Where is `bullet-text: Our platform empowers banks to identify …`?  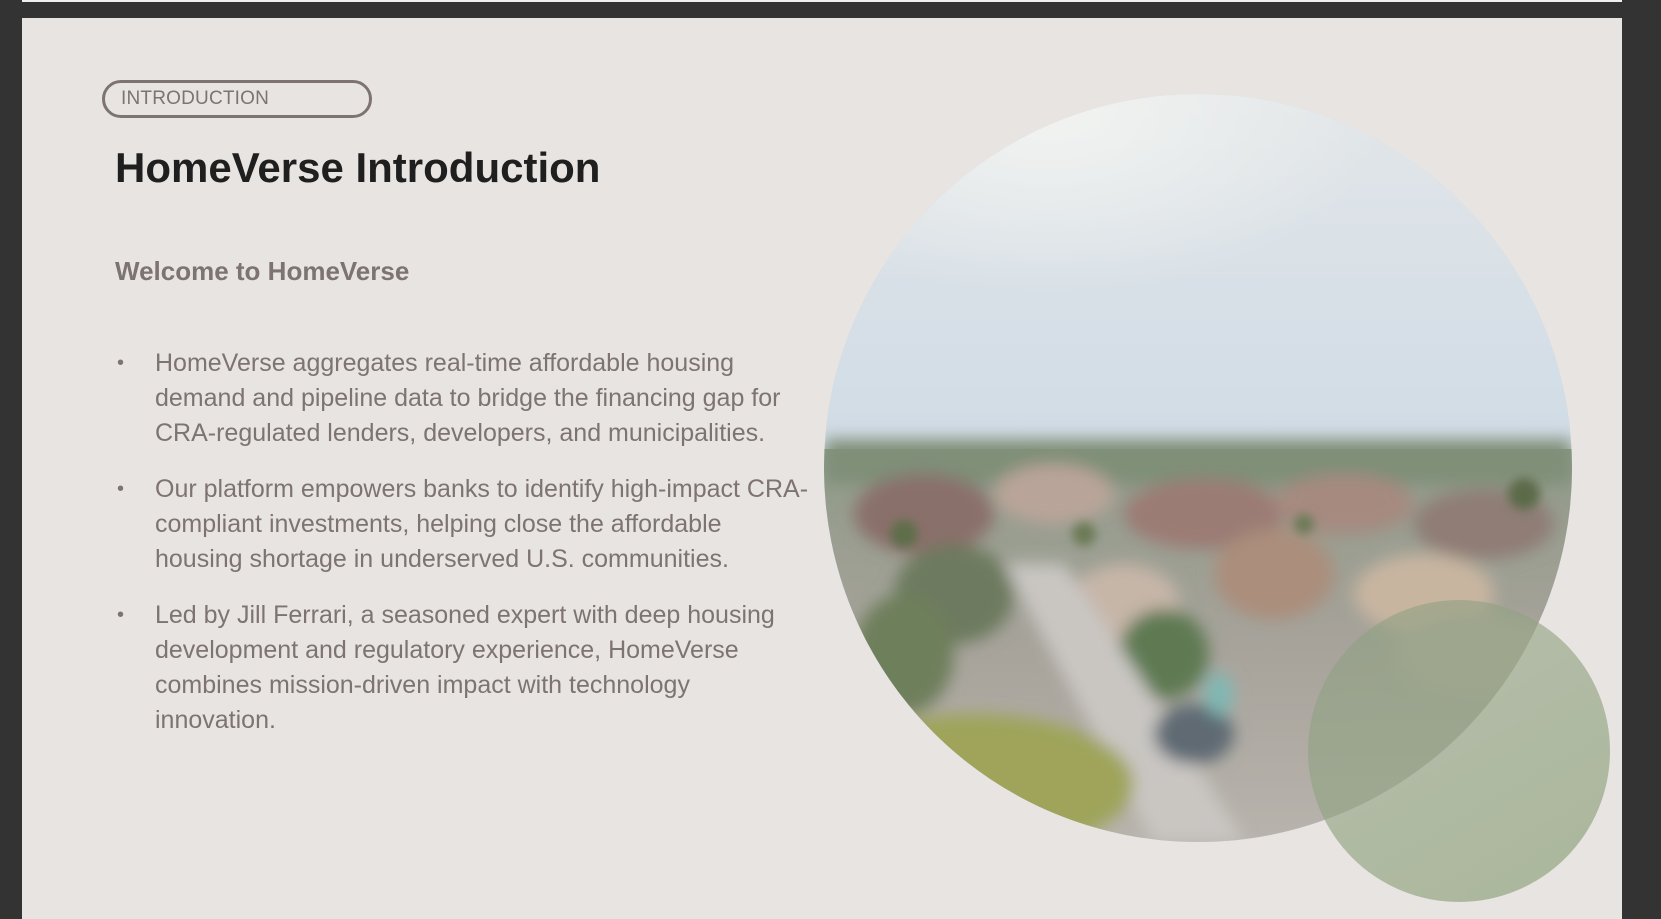
bullet-text: Our platform empowers banks to identify … is located at coordinates (482, 524).